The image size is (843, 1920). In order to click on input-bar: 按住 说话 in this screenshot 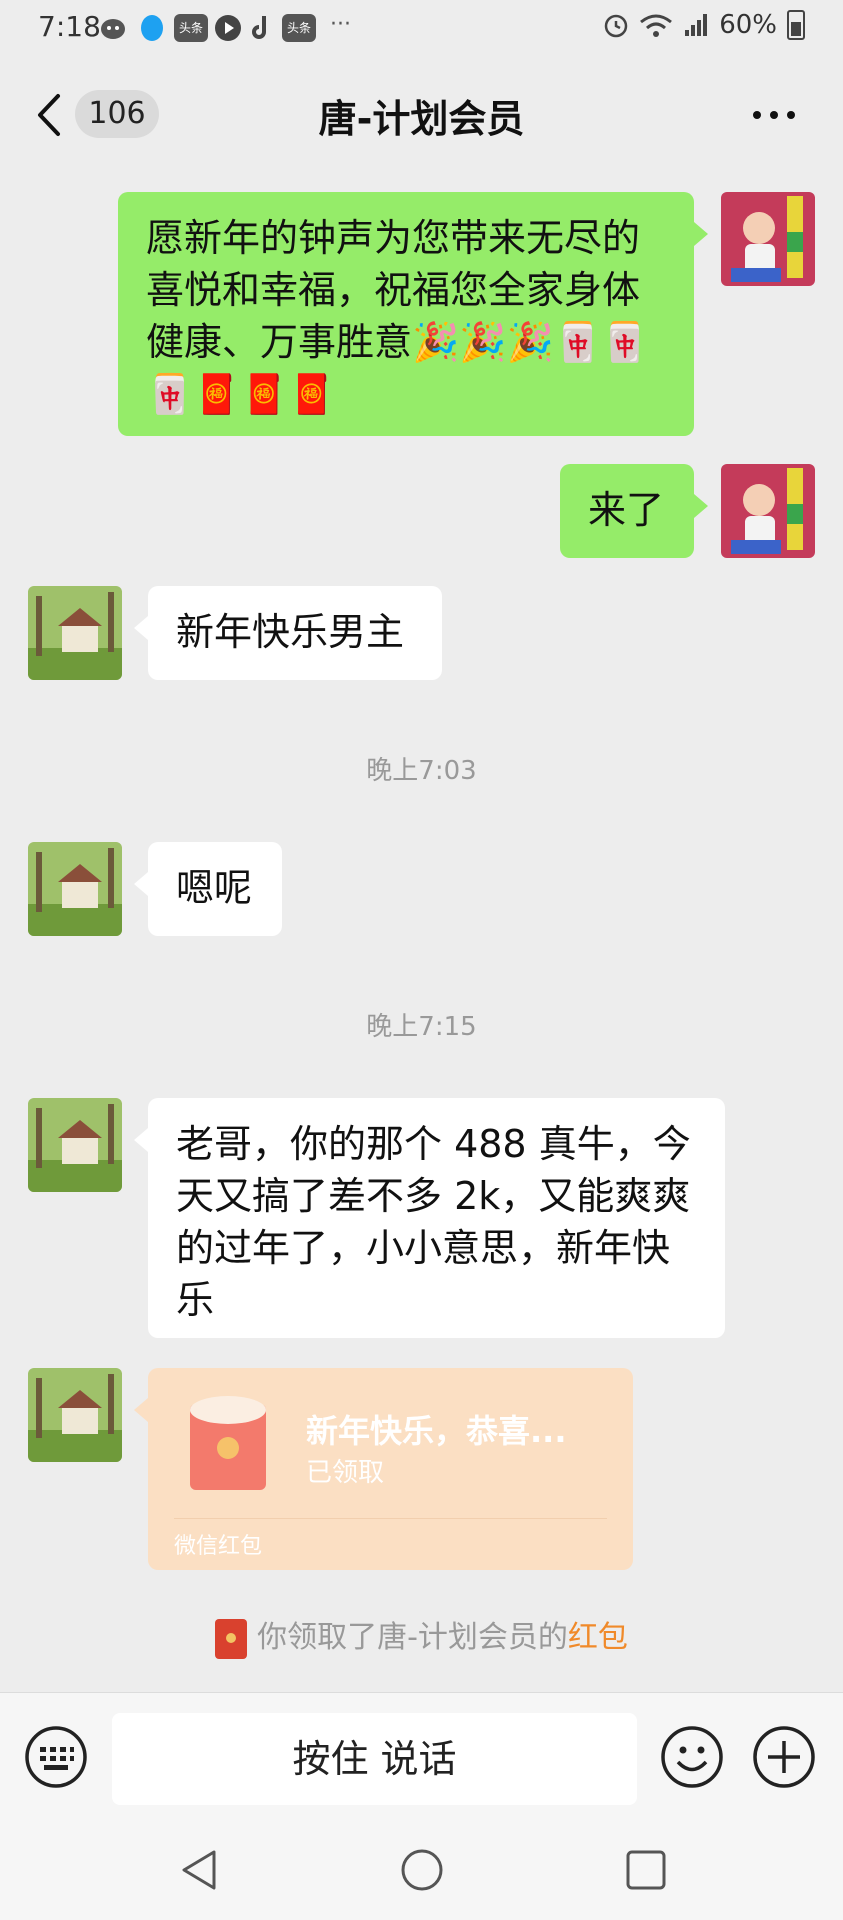, I will do `click(421, 1757)`.